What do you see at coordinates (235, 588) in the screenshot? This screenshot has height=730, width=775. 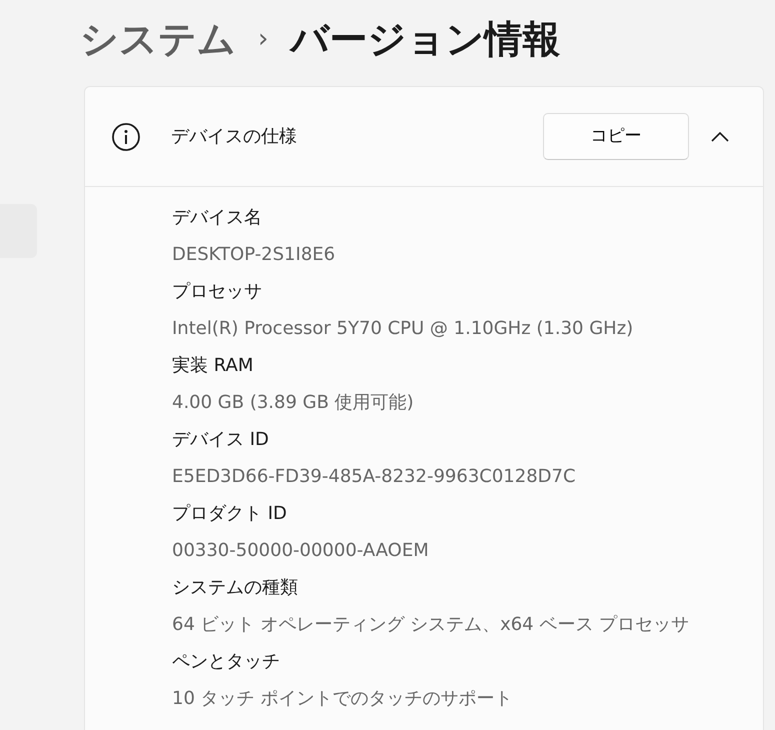 I see `spec-label: システムの種類` at bounding box center [235, 588].